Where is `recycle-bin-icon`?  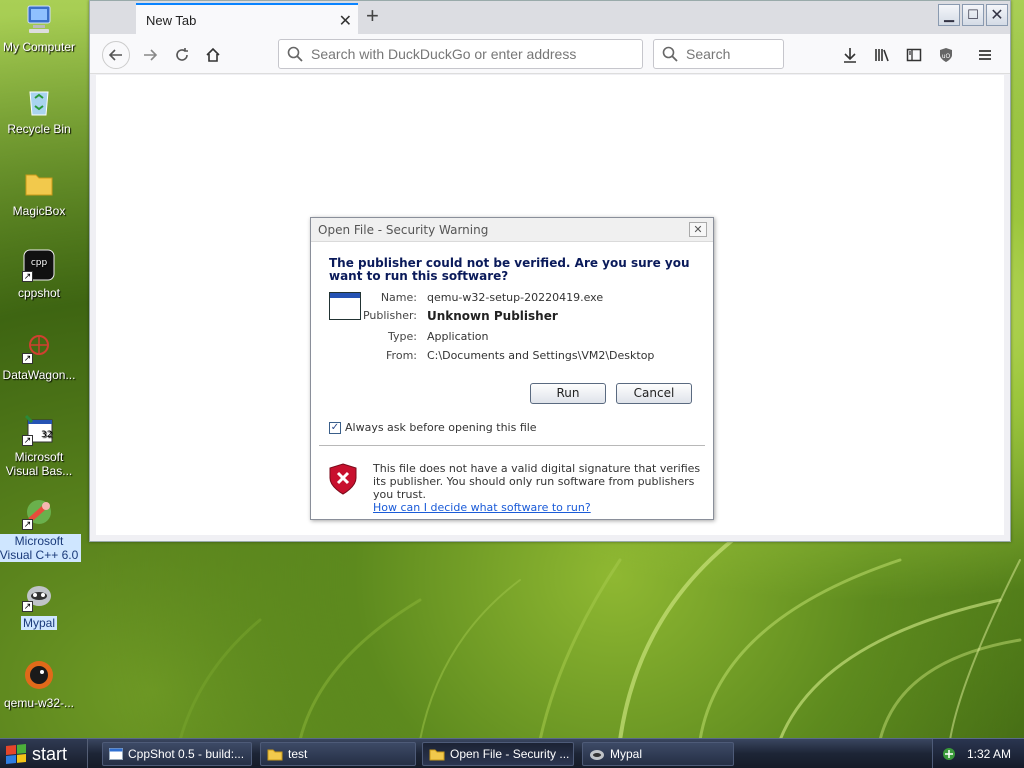 recycle-bin-icon is located at coordinates (39, 101).